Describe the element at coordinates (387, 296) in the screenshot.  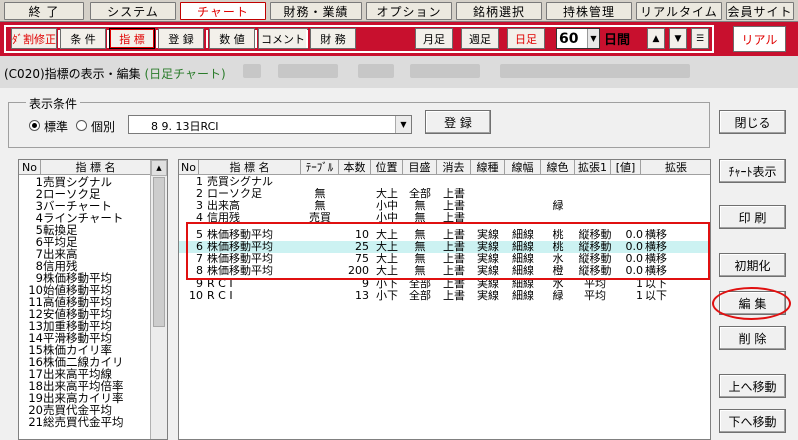
I see `cell-pos: 小下` at that location.